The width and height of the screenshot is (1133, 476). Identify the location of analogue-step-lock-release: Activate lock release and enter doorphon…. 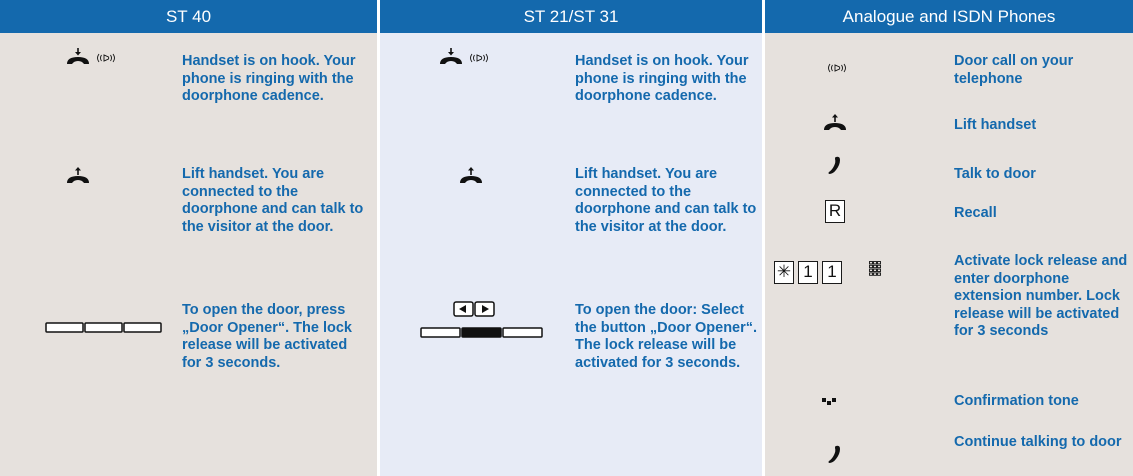
(1041, 296).